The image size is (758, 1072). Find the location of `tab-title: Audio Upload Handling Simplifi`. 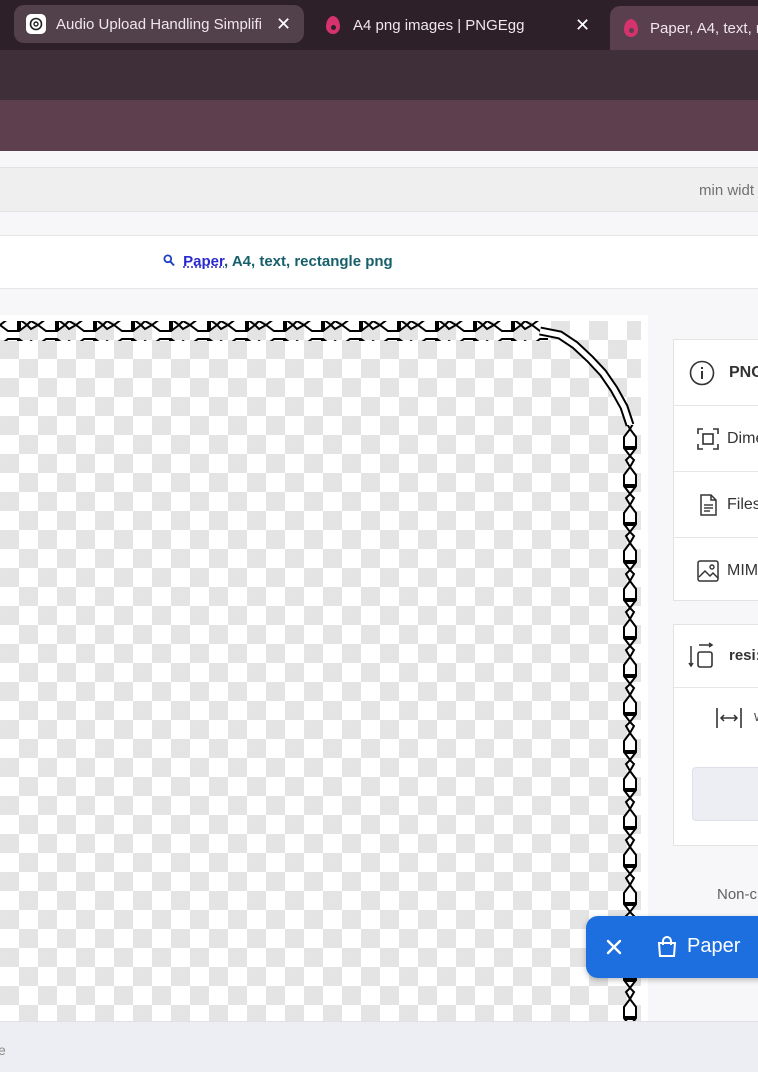

tab-title: Audio Upload Handling Simplifi is located at coordinates (159, 24).